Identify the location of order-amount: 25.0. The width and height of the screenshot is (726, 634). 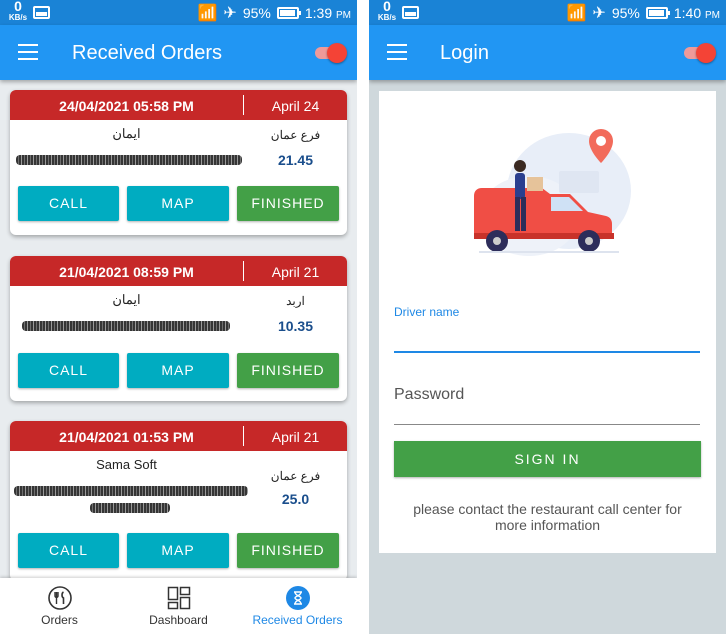
(295, 499).